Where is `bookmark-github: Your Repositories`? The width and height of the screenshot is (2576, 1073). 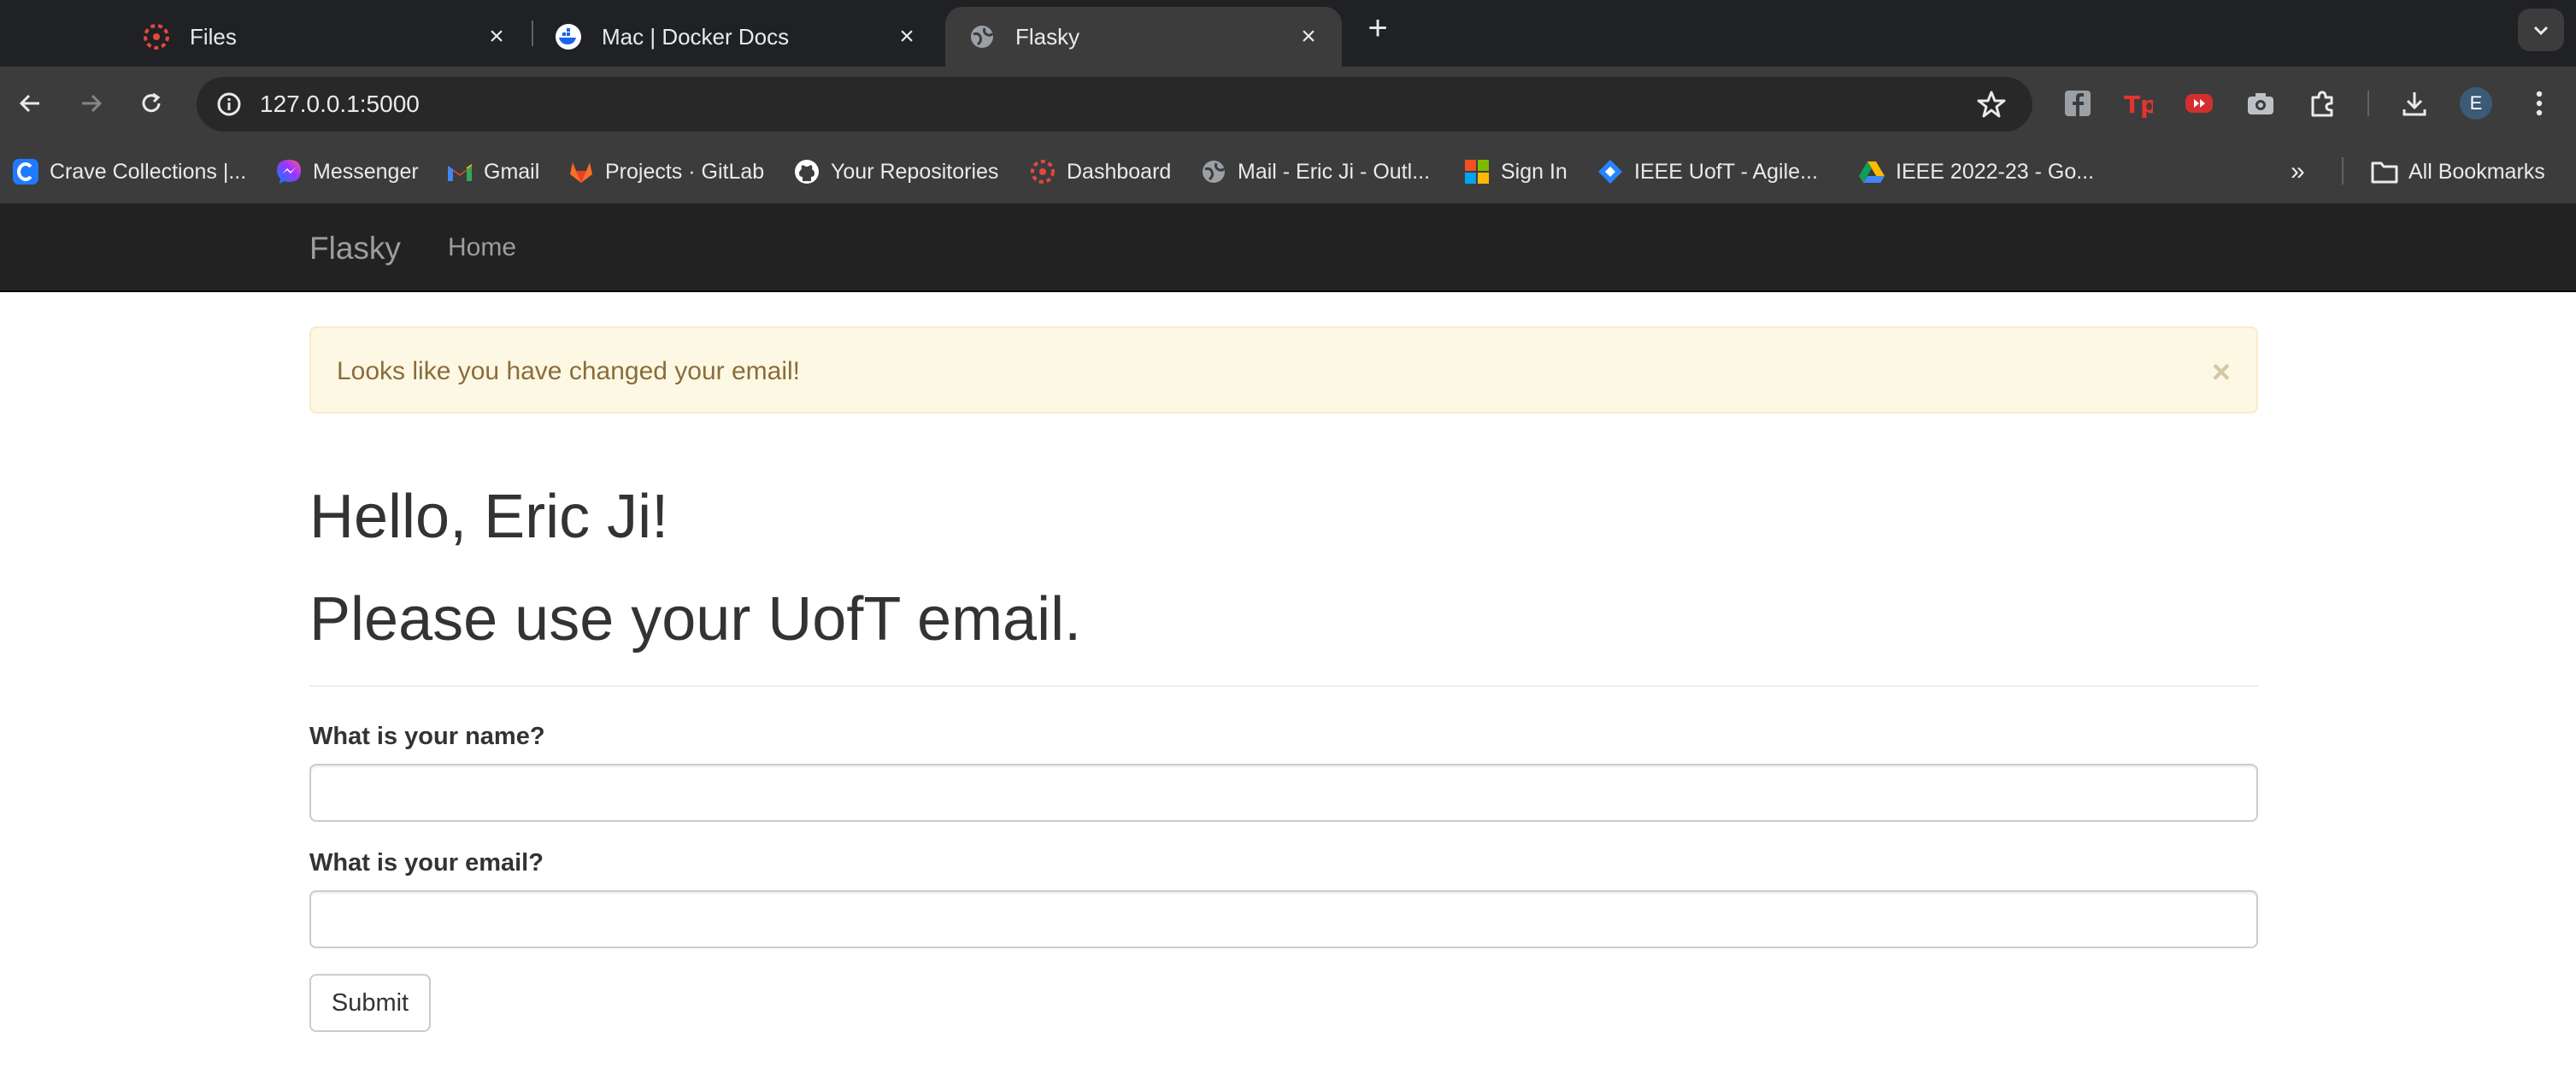 bookmark-github: Your Repositories is located at coordinates (895, 171).